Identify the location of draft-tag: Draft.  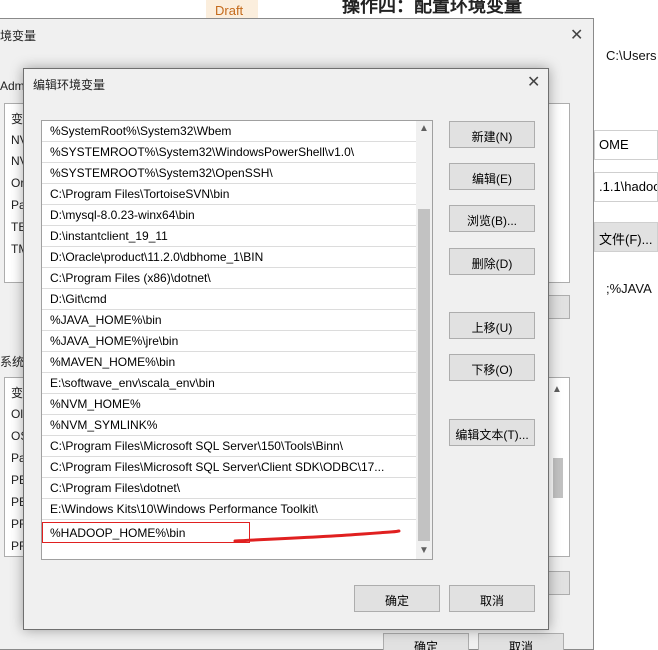
(232, 10).